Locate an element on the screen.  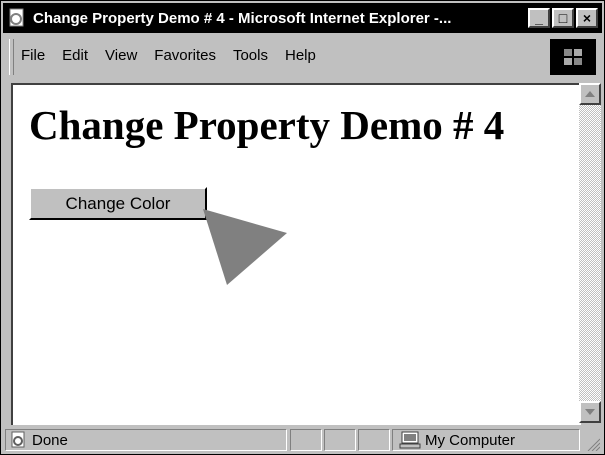
computer-icon is located at coordinates (410, 440).